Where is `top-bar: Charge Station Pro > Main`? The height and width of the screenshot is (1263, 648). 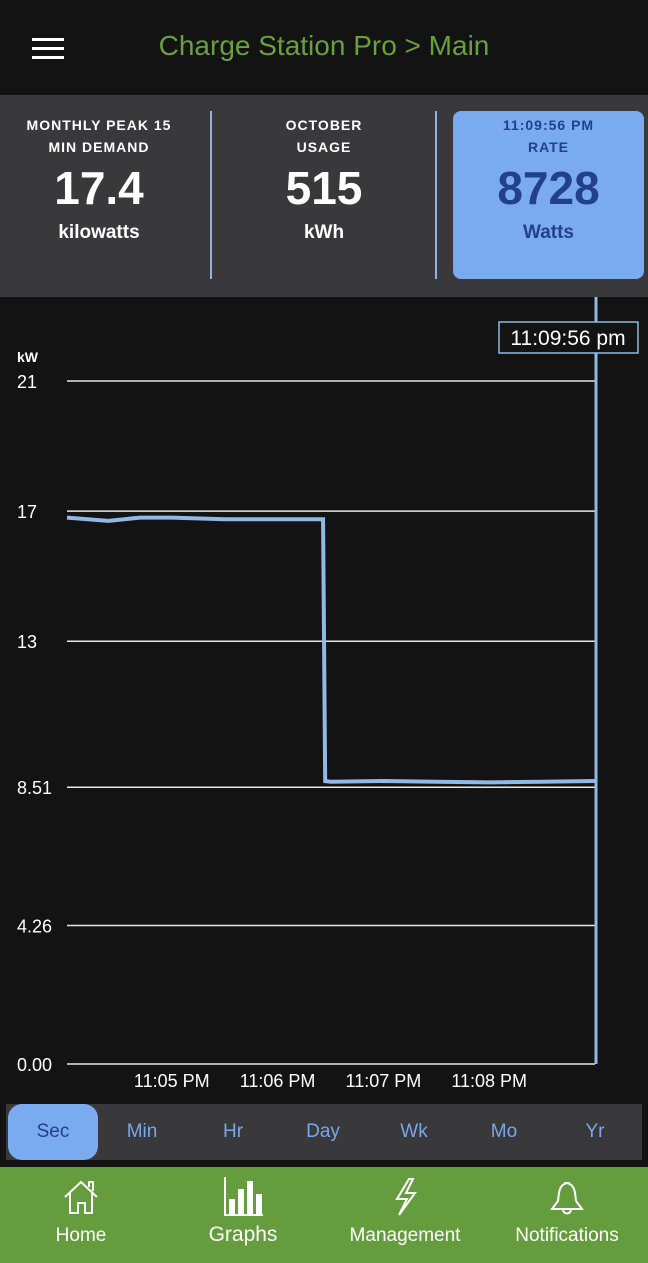 top-bar: Charge Station Pro > Main is located at coordinates (324, 47).